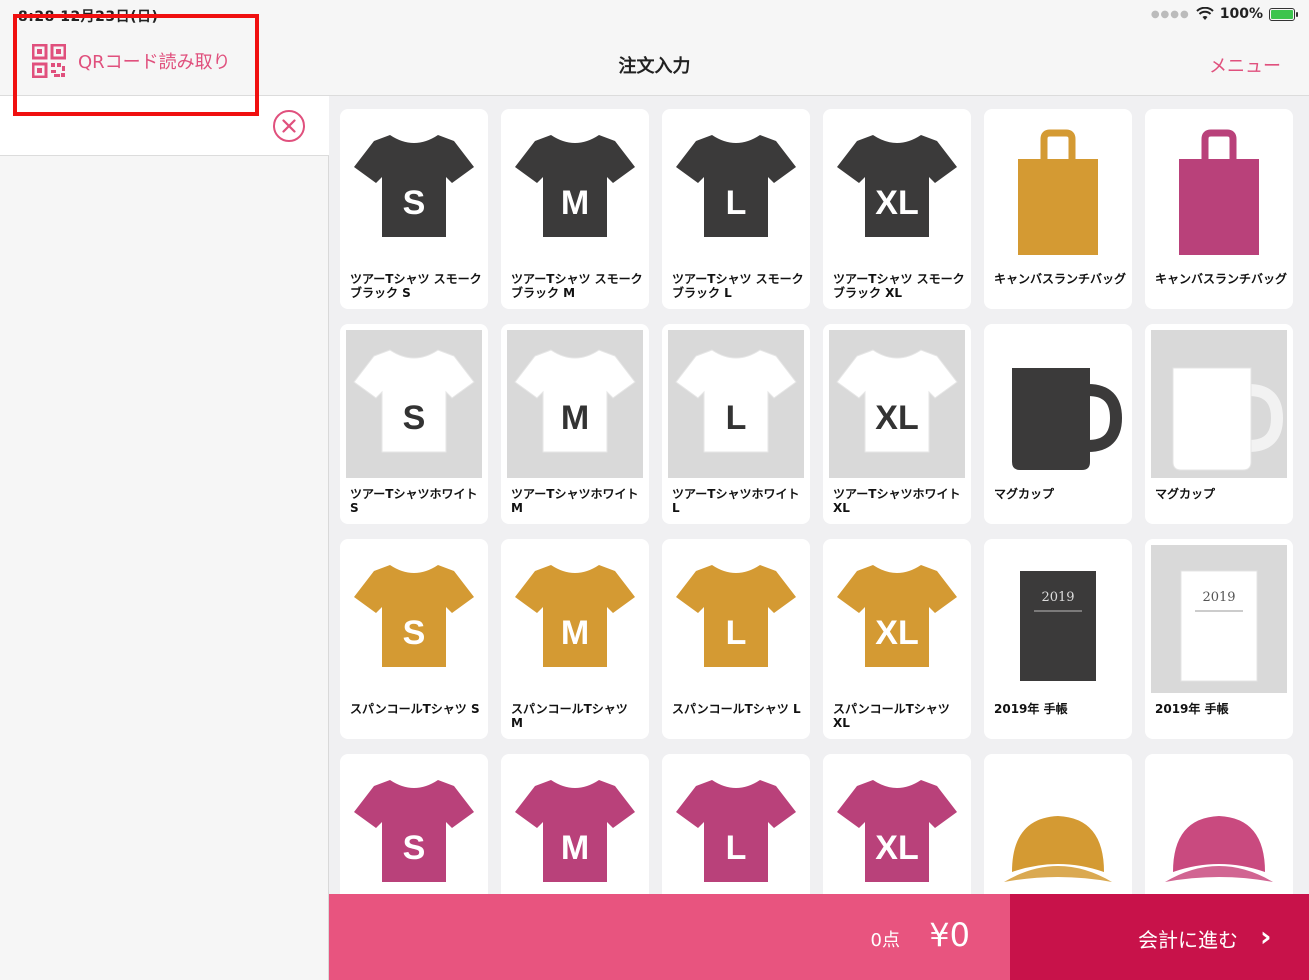 This screenshot has height=980, width=1309. Describe the element at coordinates (1241, 14) in the screenshot. I see `battery-percent: 100%` at that location.